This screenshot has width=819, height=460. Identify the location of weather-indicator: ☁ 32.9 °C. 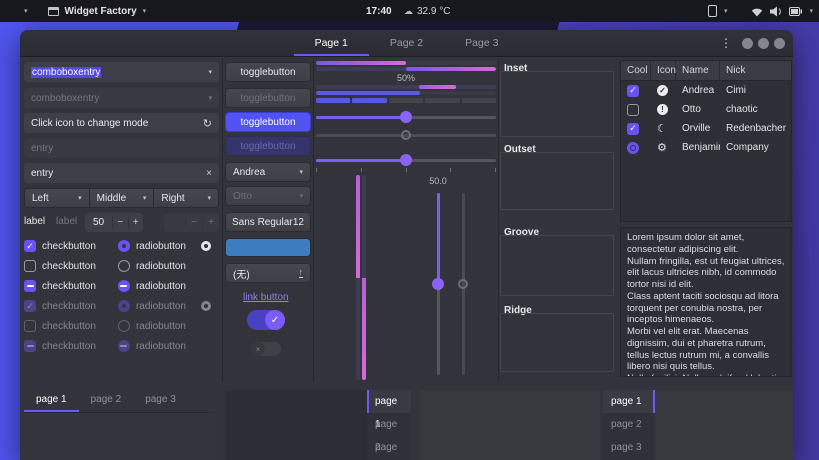
(427, 11).